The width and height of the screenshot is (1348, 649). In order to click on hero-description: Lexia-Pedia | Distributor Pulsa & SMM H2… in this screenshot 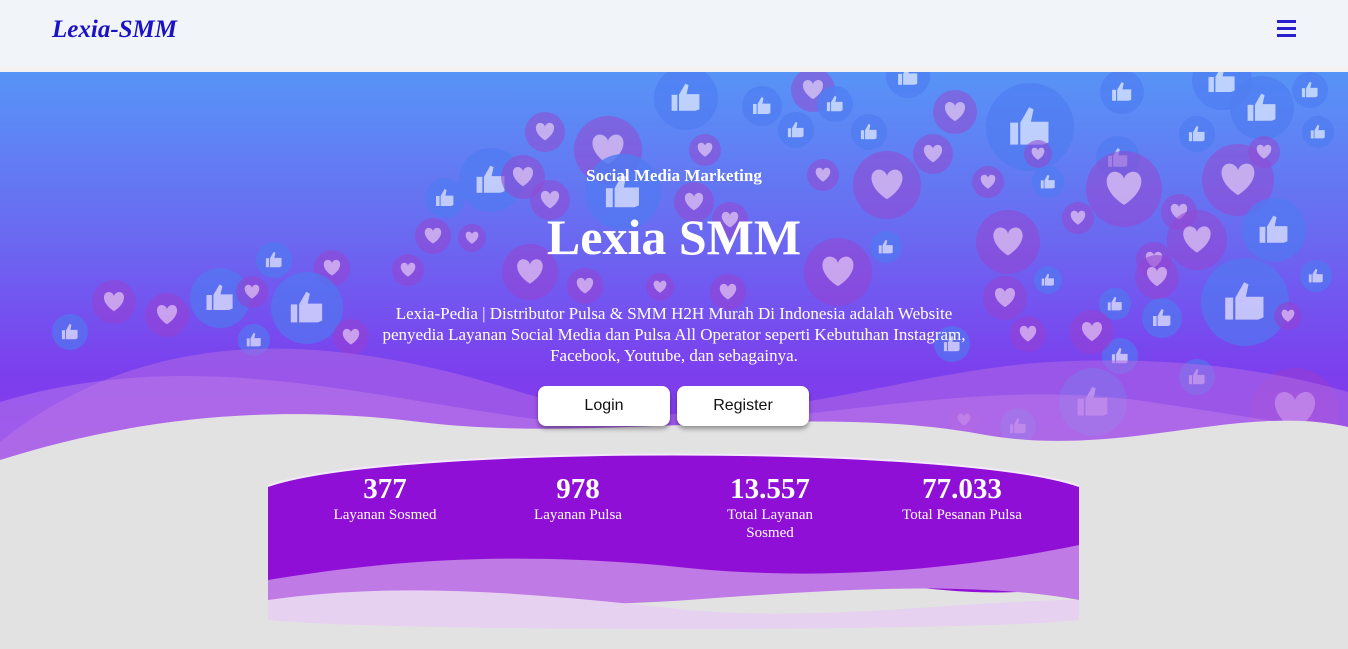, I will do `click(674, 334)`.